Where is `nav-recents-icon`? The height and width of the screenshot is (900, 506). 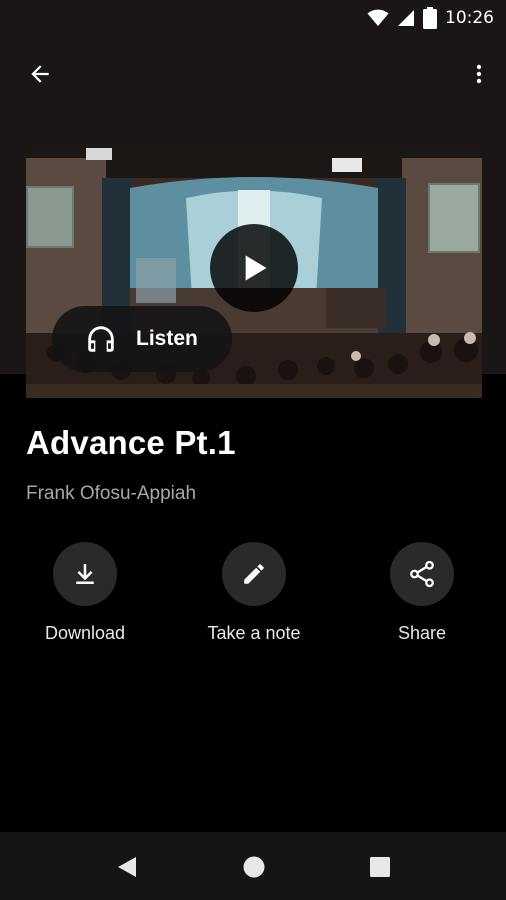
nav-recents-icon is located at coordinates (380, 867).